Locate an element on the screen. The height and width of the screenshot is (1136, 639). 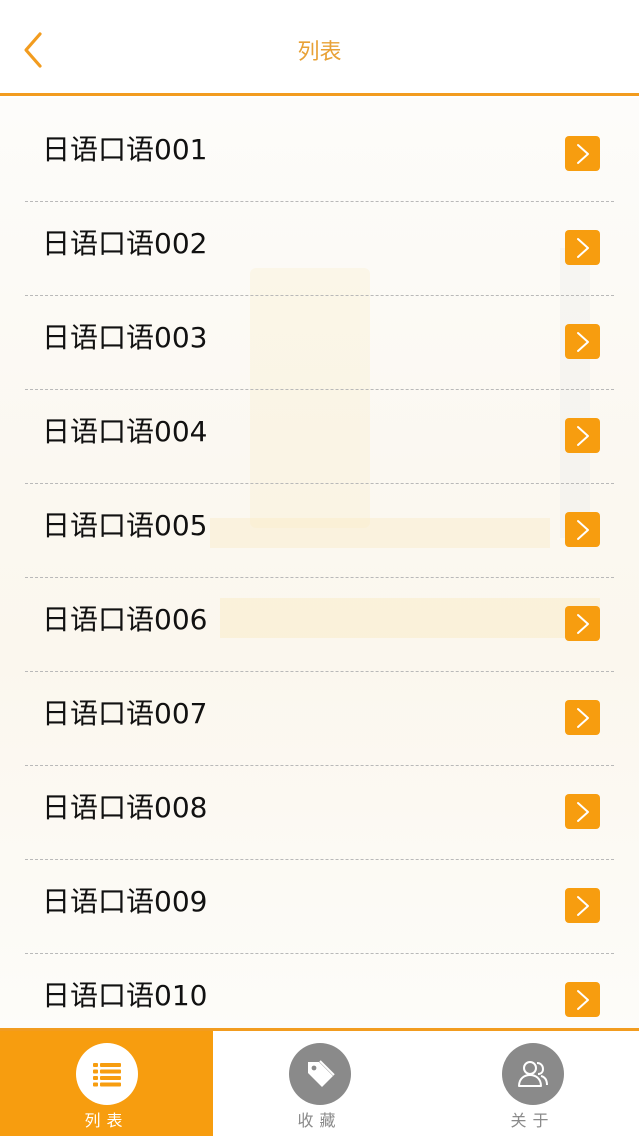
list-item: 日语口语004 is located at coordinates (319, 432).